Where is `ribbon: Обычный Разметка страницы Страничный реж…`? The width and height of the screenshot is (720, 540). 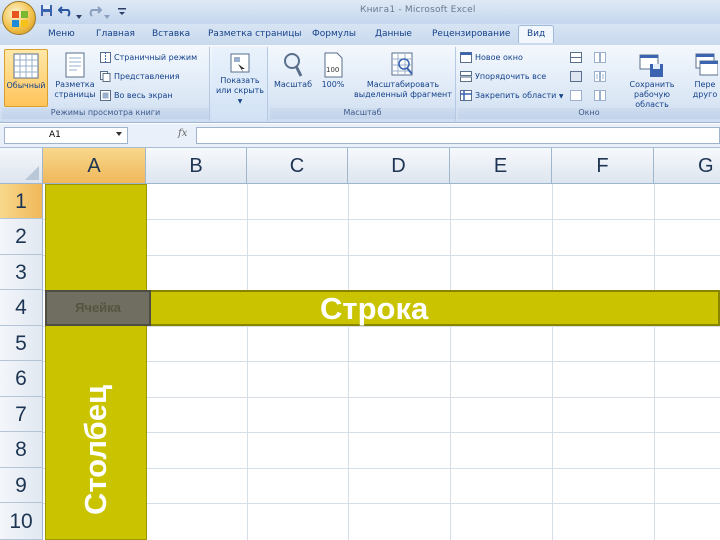 ribbon: Обычный Разметка страницы Страничный реж… is located at coordinates (360, 84).